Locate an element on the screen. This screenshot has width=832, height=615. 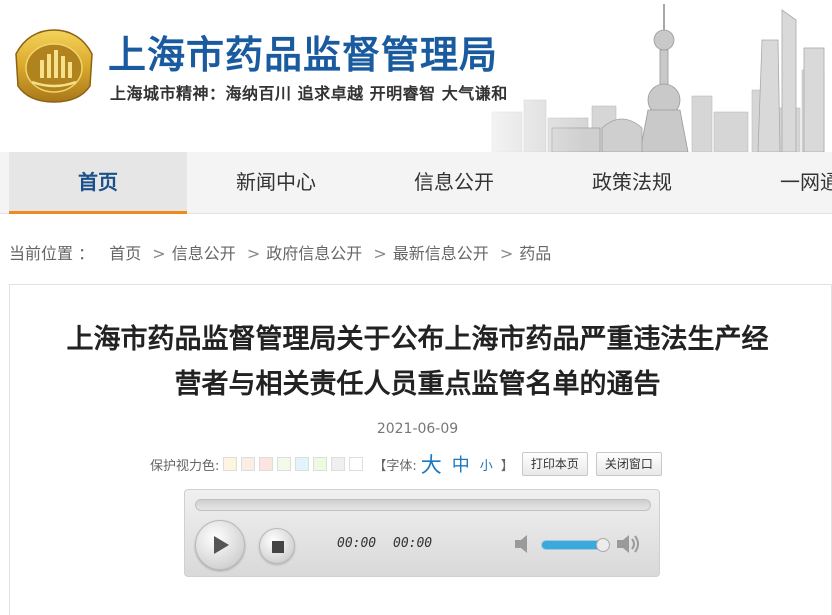
audio-progress-bar is located at coordinates (423, 505).